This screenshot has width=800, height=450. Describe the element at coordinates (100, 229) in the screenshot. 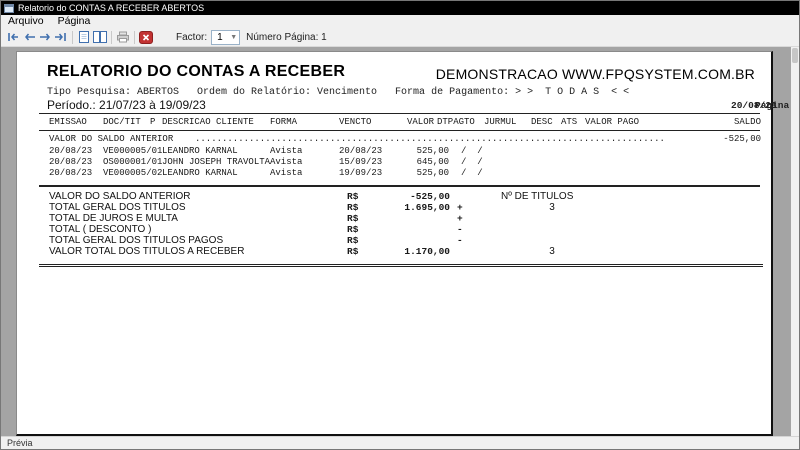

I see `summary-label: TOTAL ( DESCONTO )` at that location.